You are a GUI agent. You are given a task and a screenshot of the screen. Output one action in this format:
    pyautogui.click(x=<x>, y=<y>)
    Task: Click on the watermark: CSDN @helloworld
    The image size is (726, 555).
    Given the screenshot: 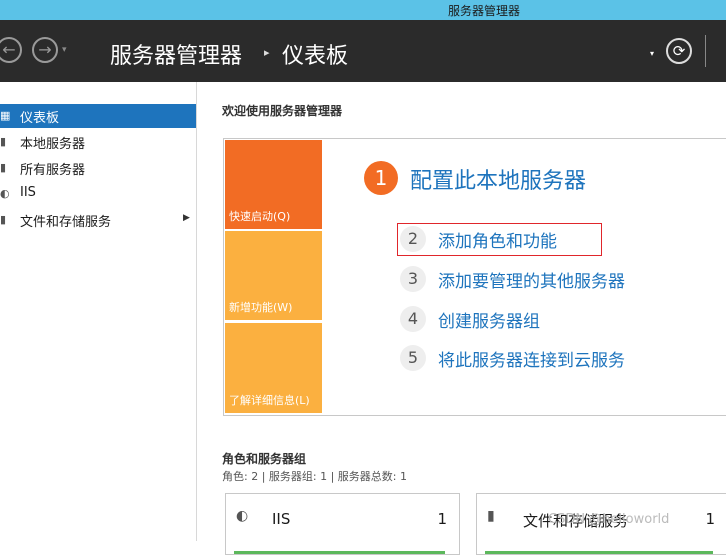 What is the action you would take?
    pyautogui.click(x=609, y=519)
    